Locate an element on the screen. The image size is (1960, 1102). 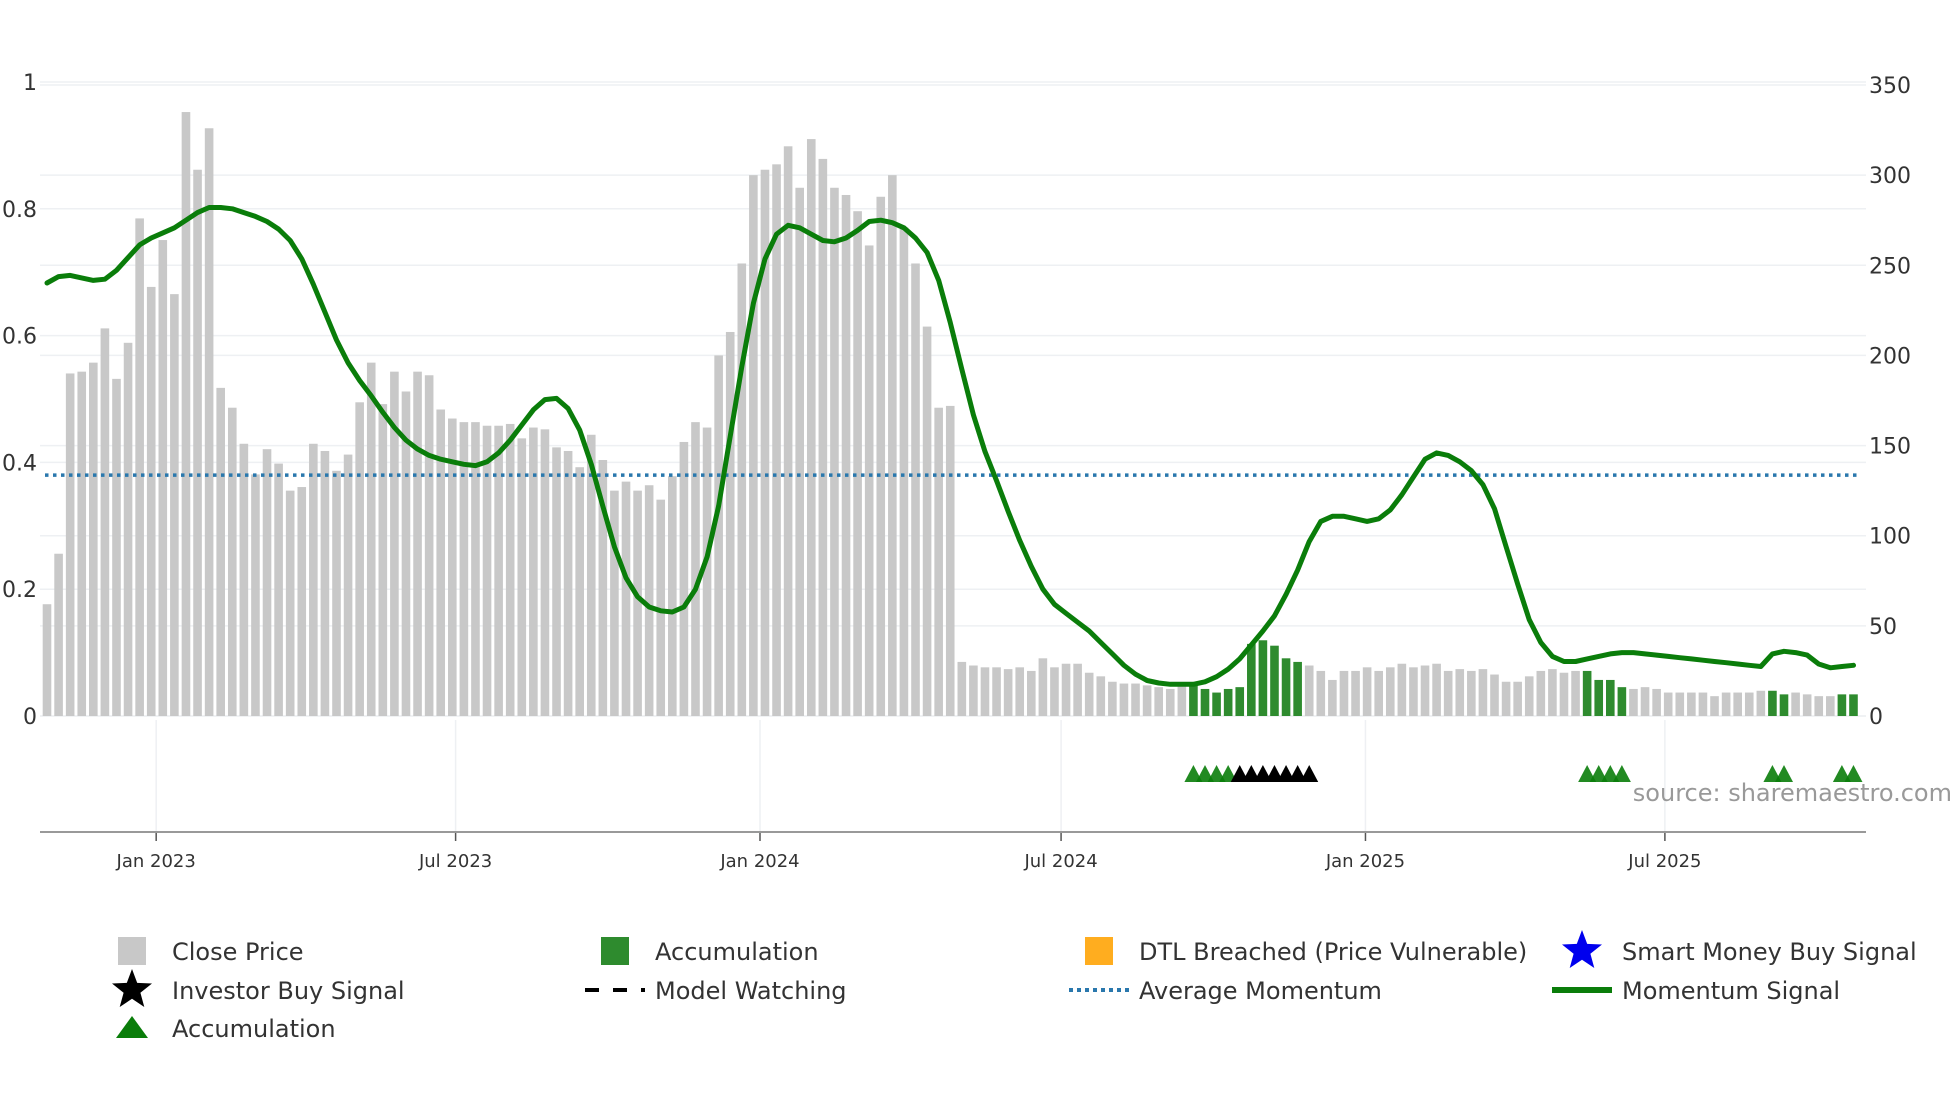
legend-label: Model Watching is located at coordinates (751, 991).